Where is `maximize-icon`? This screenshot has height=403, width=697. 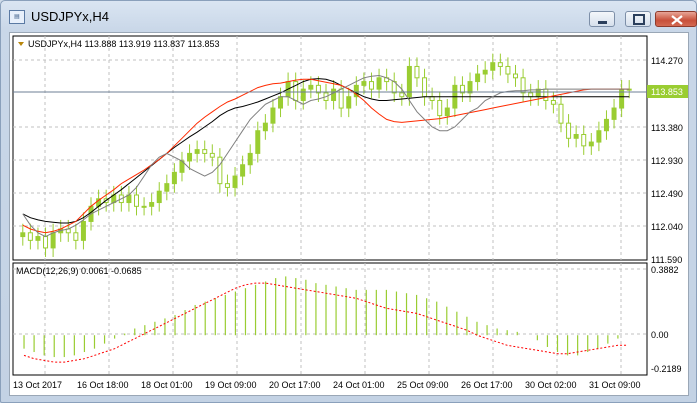 maximize-icon is located at coordinates (639, 19).